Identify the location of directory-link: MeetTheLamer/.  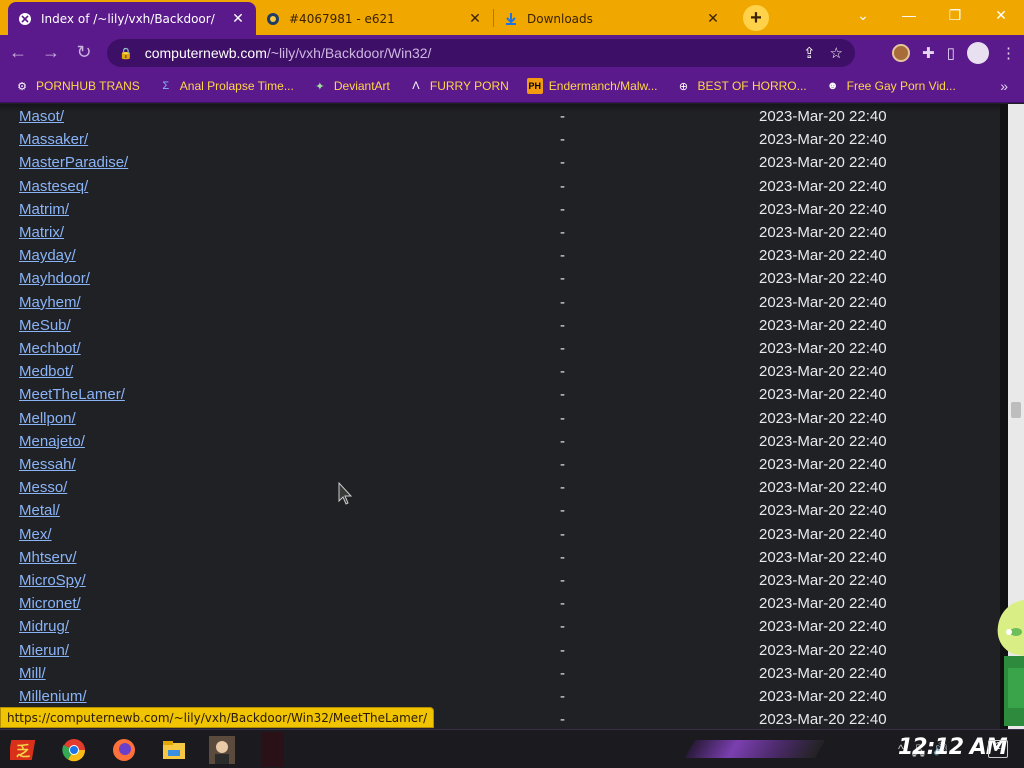
(72, 394).